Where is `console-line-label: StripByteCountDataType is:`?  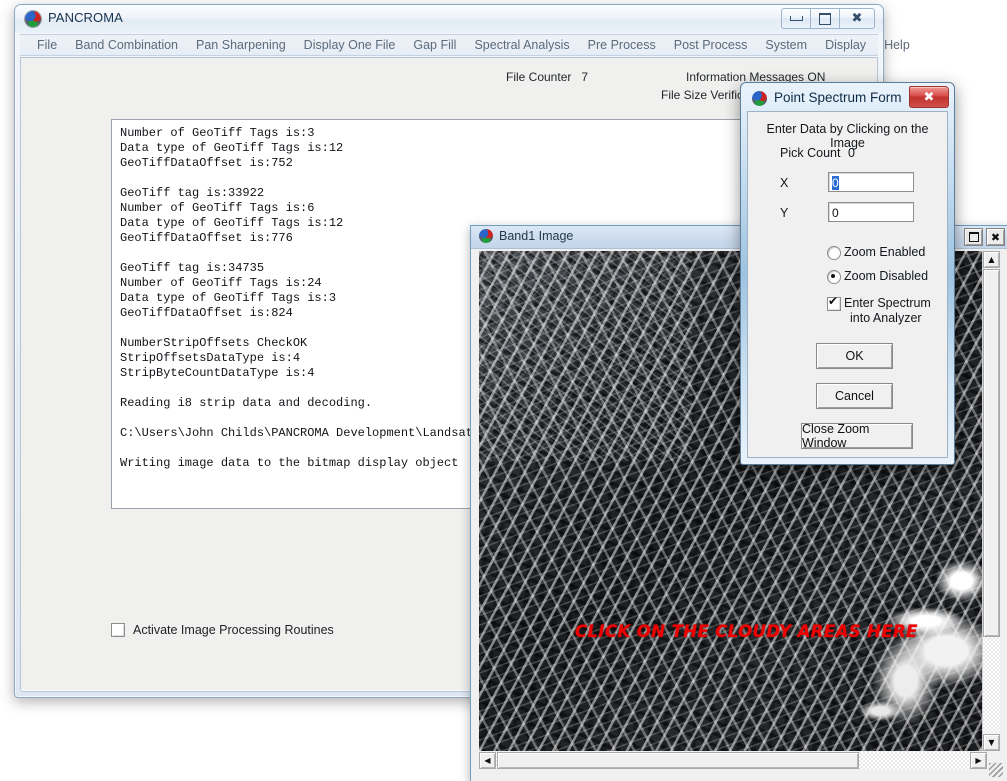
console-line-label: StripByteCountDataType is: is located at coordinates (214, 373).